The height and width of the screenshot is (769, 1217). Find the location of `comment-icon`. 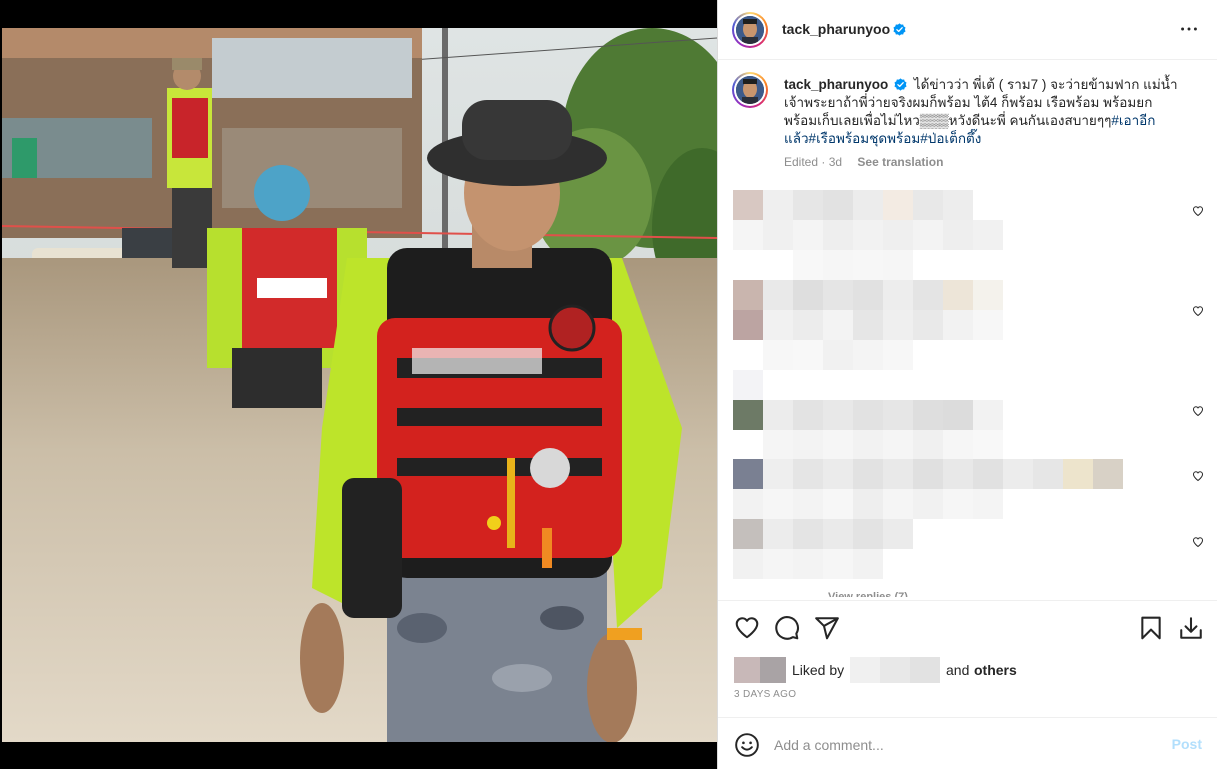

comment-icon is located at coordinates (787, 628).